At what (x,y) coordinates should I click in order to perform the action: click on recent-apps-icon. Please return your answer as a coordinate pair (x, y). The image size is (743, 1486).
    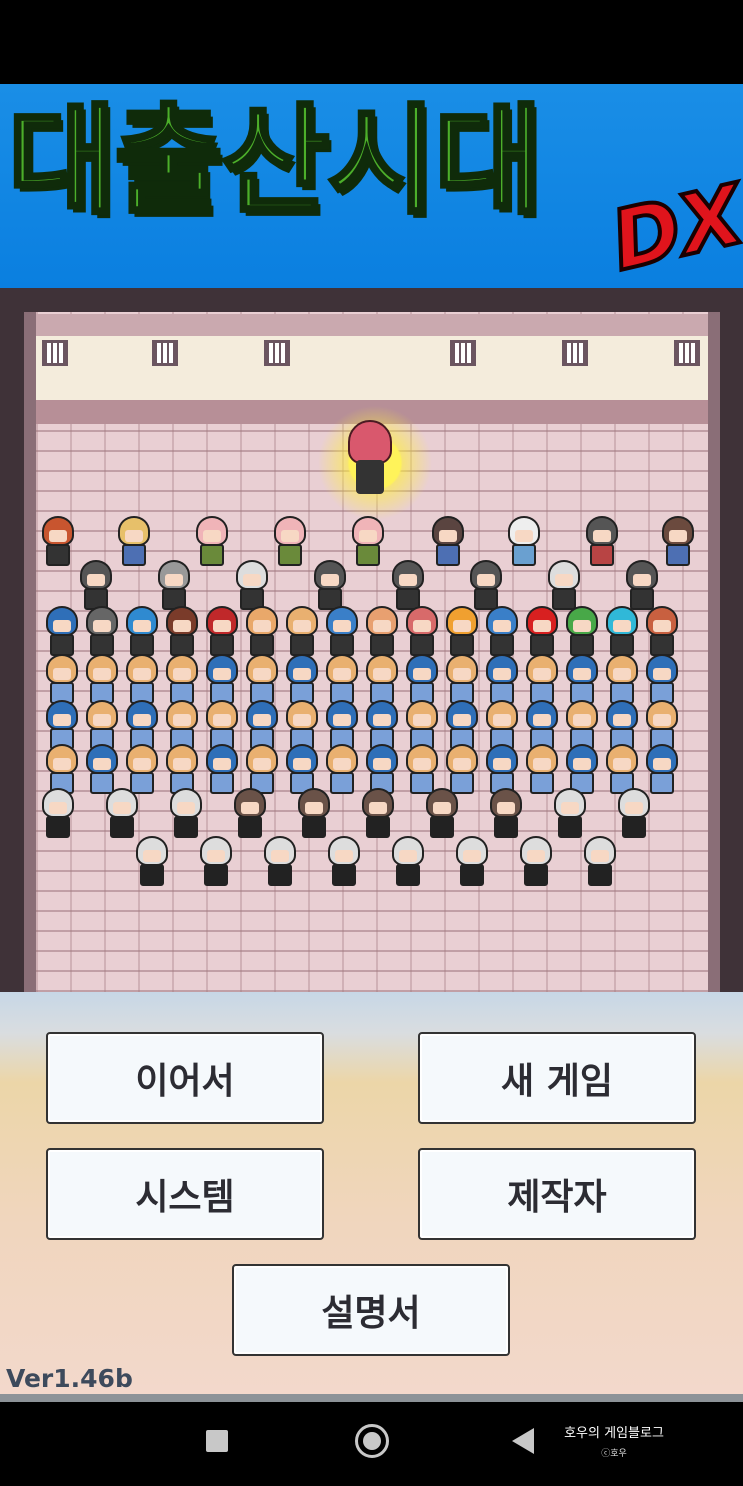
    Looking at the image, I should click on (217, 1441).